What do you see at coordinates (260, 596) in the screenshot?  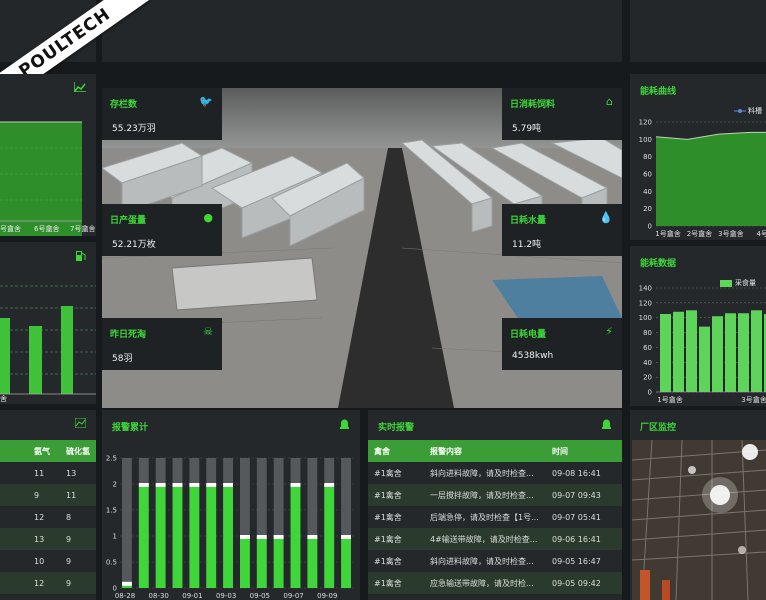 I see `x-tick-label: 09-05` at bounding box center [260, 596].